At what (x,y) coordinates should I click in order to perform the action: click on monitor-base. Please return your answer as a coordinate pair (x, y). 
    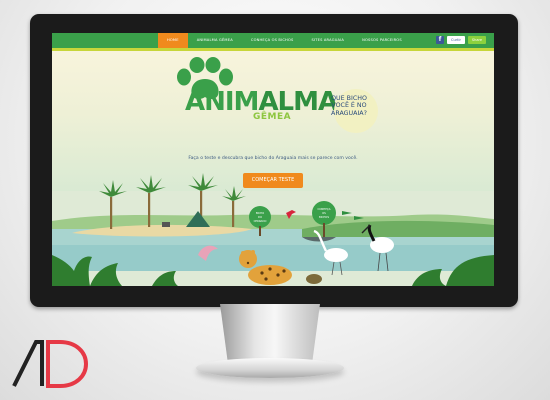
    Looking at the image, I should click on (270, 368).